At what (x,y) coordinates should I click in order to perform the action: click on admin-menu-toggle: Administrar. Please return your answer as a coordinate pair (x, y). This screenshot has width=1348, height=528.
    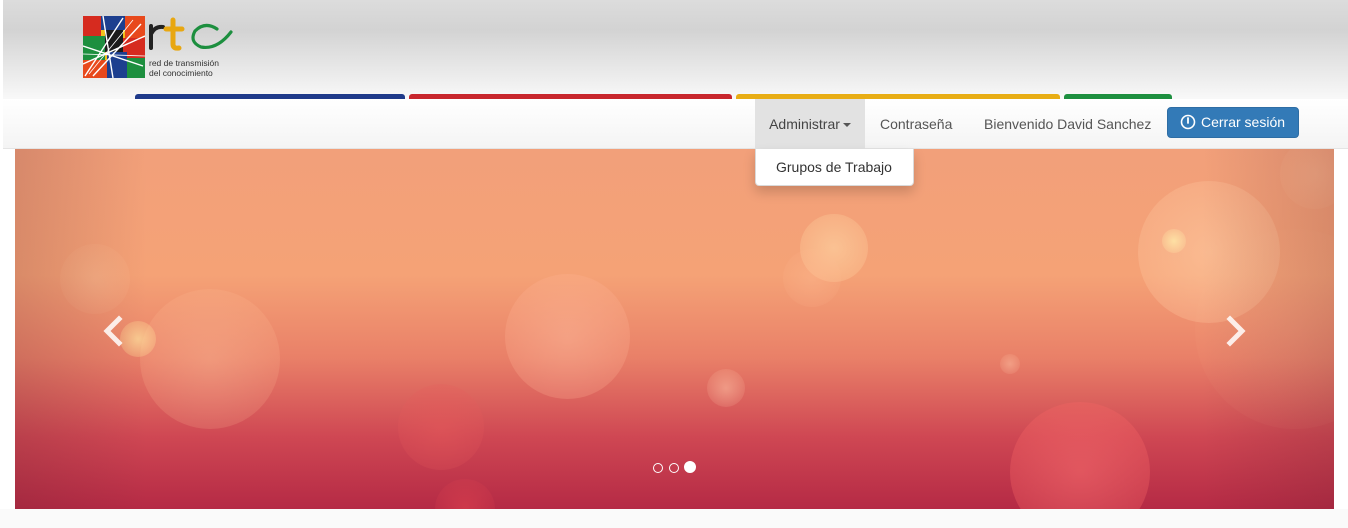
    Looking at the image, I should click on (810, 124).